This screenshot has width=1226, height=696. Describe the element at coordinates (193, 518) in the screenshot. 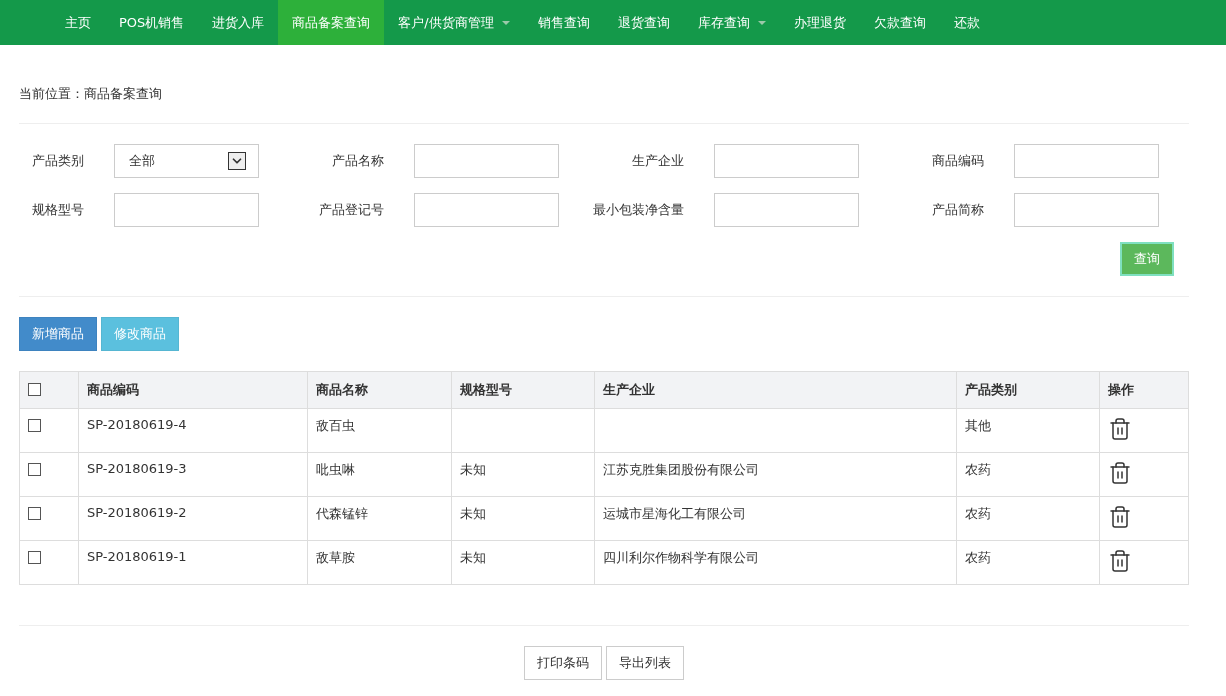

I see `table-cell: SP-20180619-2` at that location.